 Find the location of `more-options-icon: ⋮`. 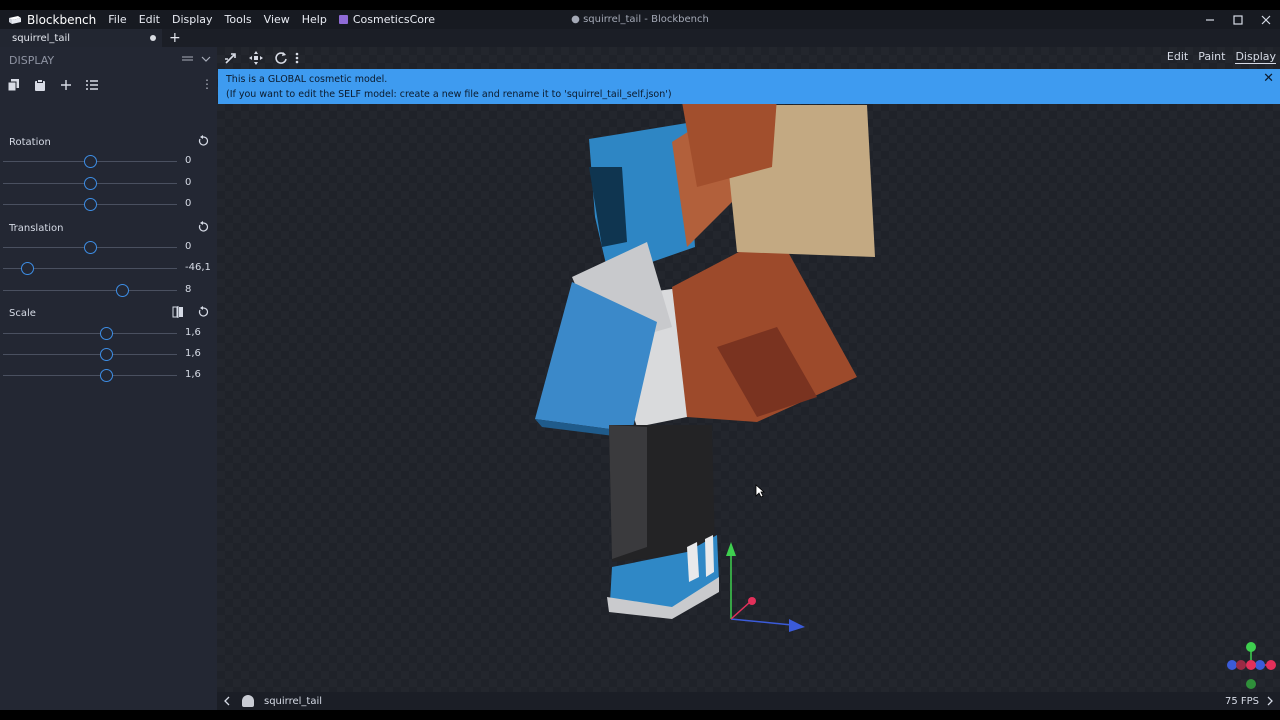

more-options-icon: ⋮ is located at coordinates (207, 84).